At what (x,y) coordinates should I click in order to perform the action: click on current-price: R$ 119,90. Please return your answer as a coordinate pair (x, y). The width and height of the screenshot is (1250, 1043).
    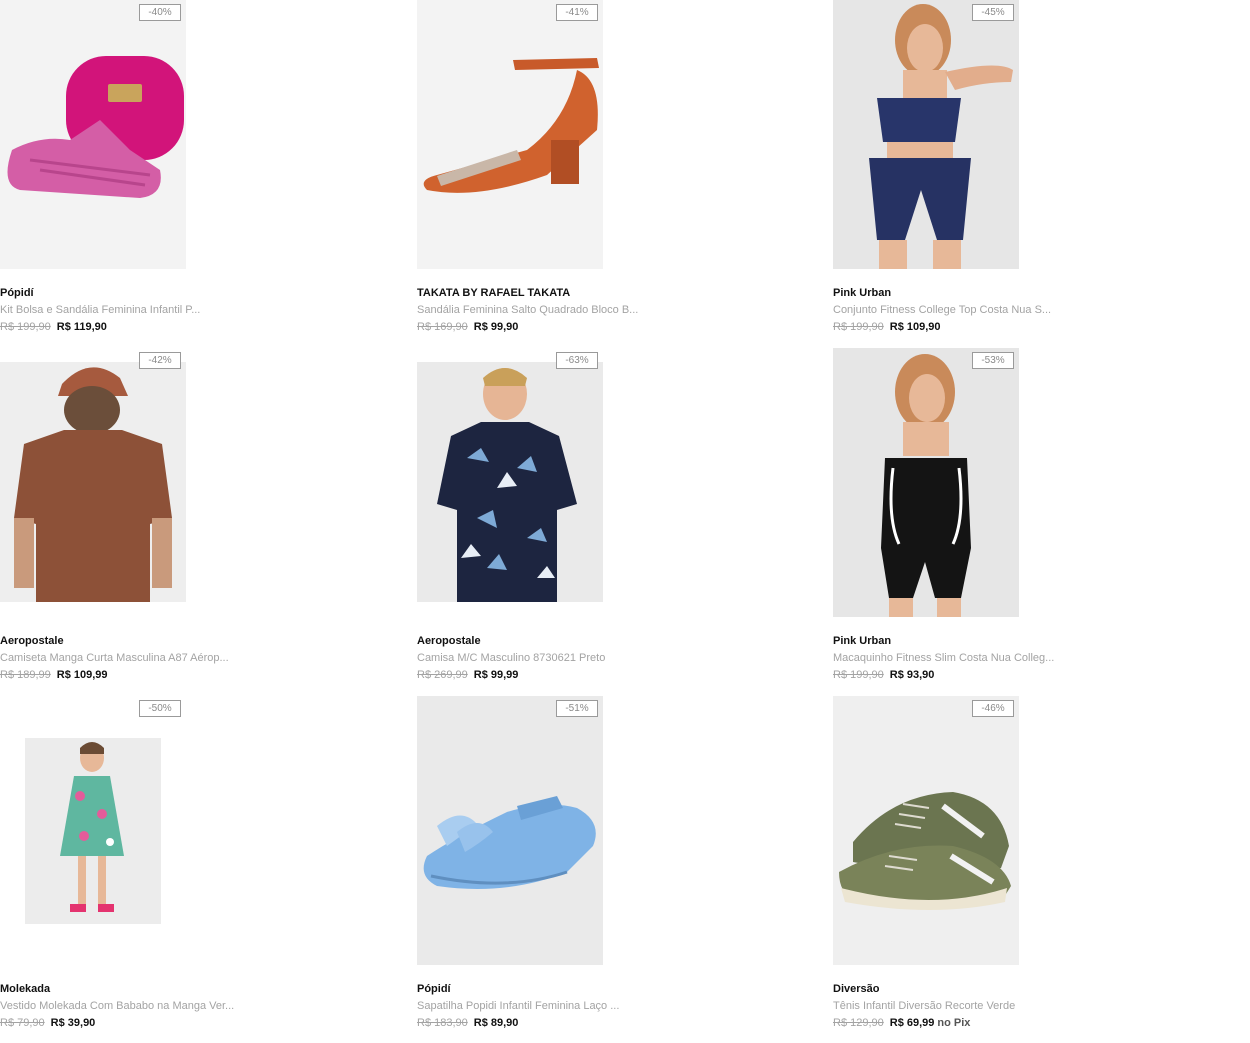
    Looking at the image, I should click on (81, 327).